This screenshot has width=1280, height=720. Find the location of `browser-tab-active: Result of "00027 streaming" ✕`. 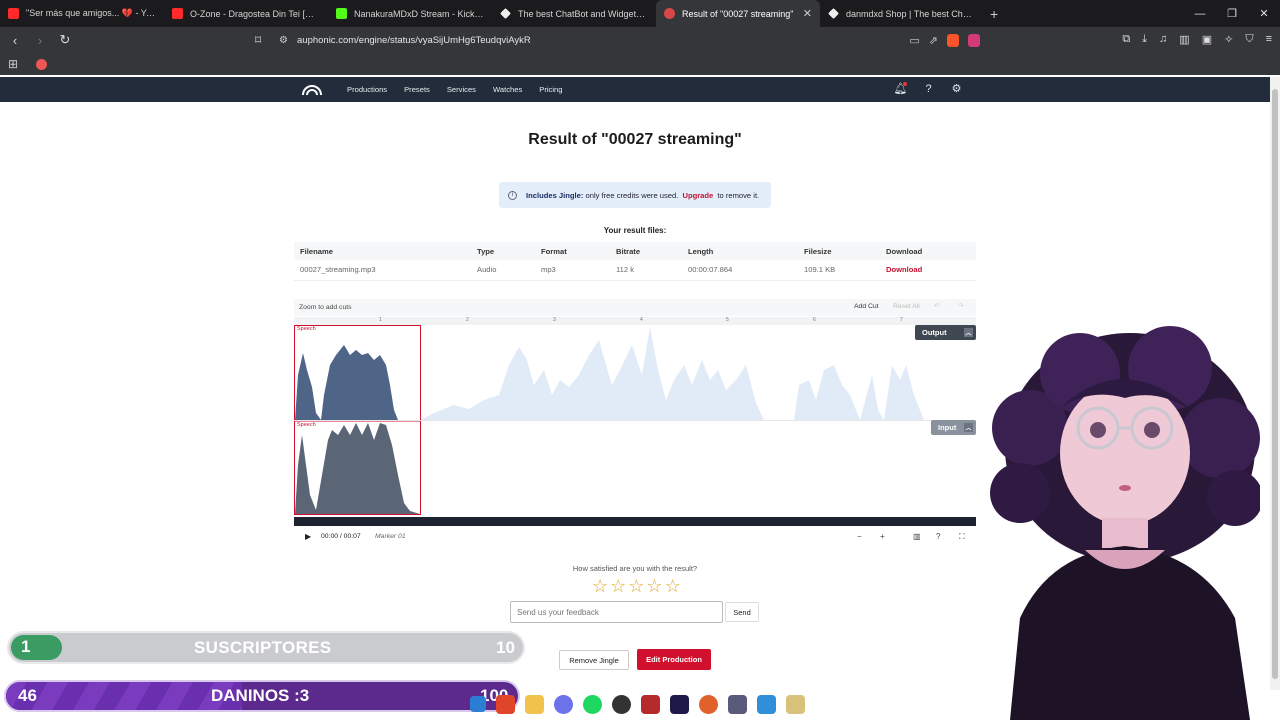

browser-tab-active: Result of "00027 streaming" ✕ is located at coordinates (738, 13).